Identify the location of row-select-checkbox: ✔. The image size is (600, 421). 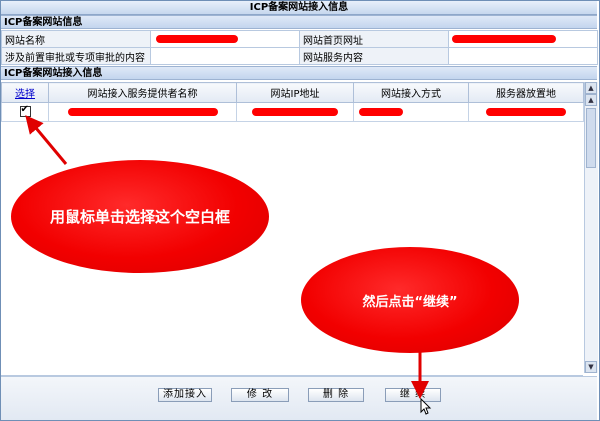
(25, 111).